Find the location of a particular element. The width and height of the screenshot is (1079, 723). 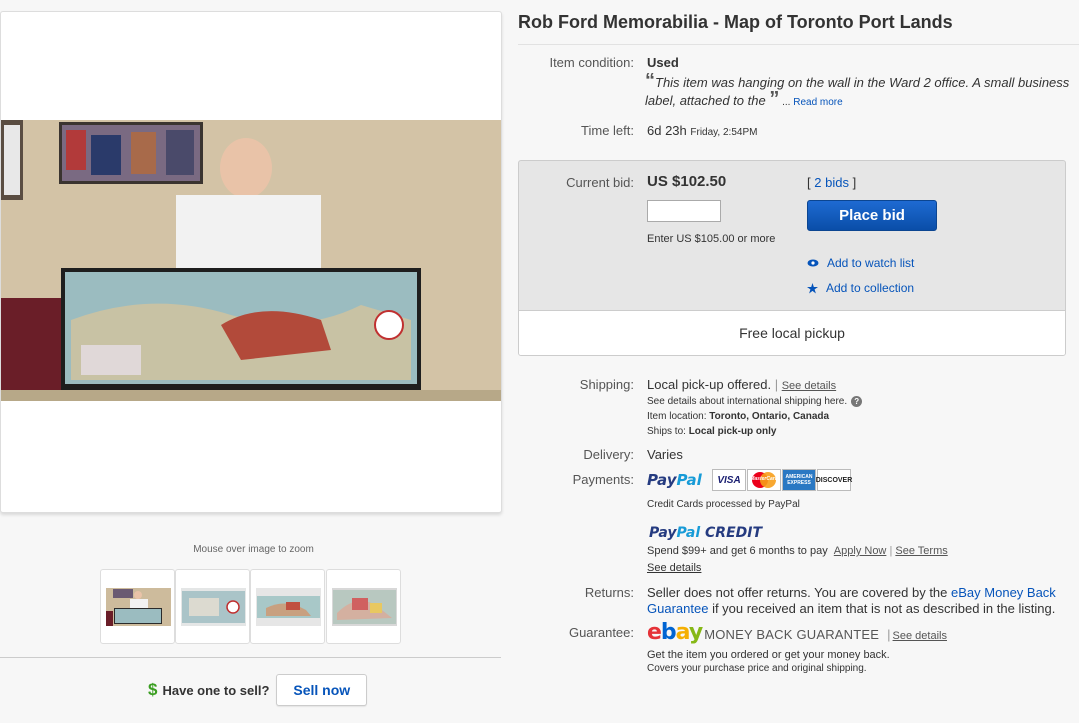

paypal-credit-logo: PayPal CREDIT is located at coordinates (705, 533).